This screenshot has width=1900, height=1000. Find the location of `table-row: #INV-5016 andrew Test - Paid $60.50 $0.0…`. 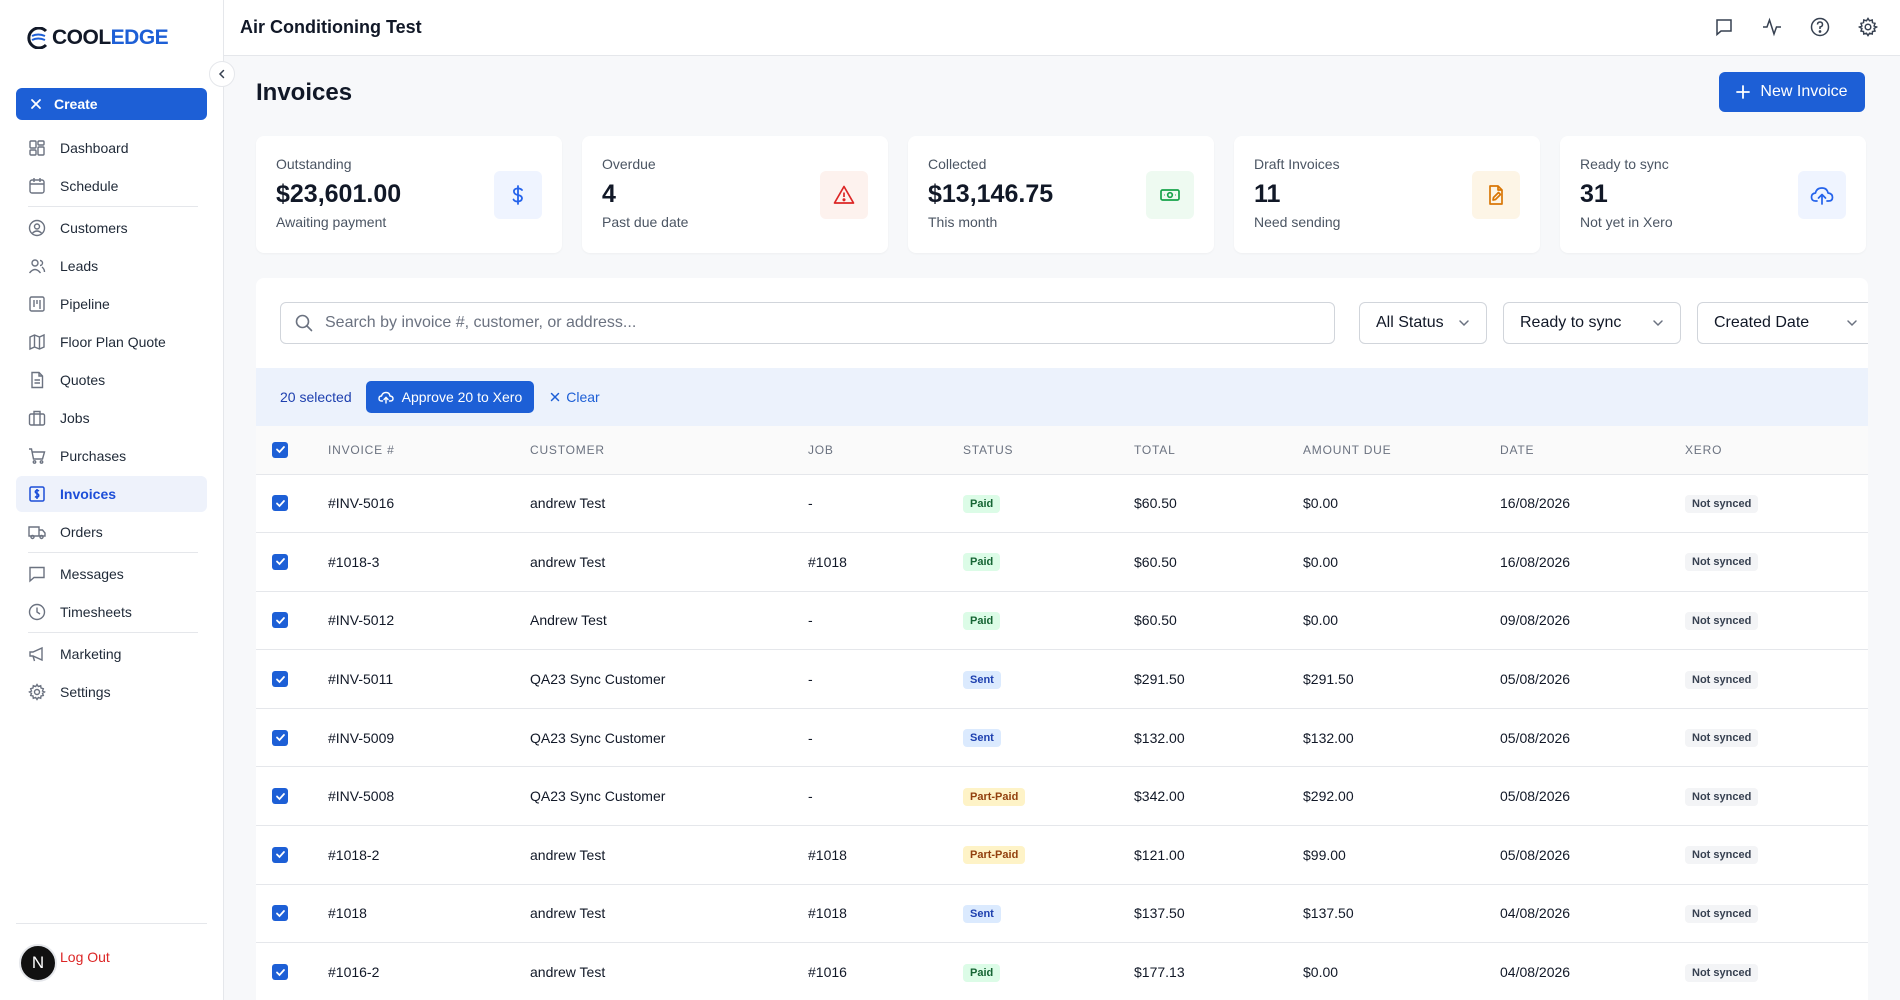

table-row: #INV-5016 andrew Test - Paid $60.50 $0.0… is located at coordinates (1062, 503).